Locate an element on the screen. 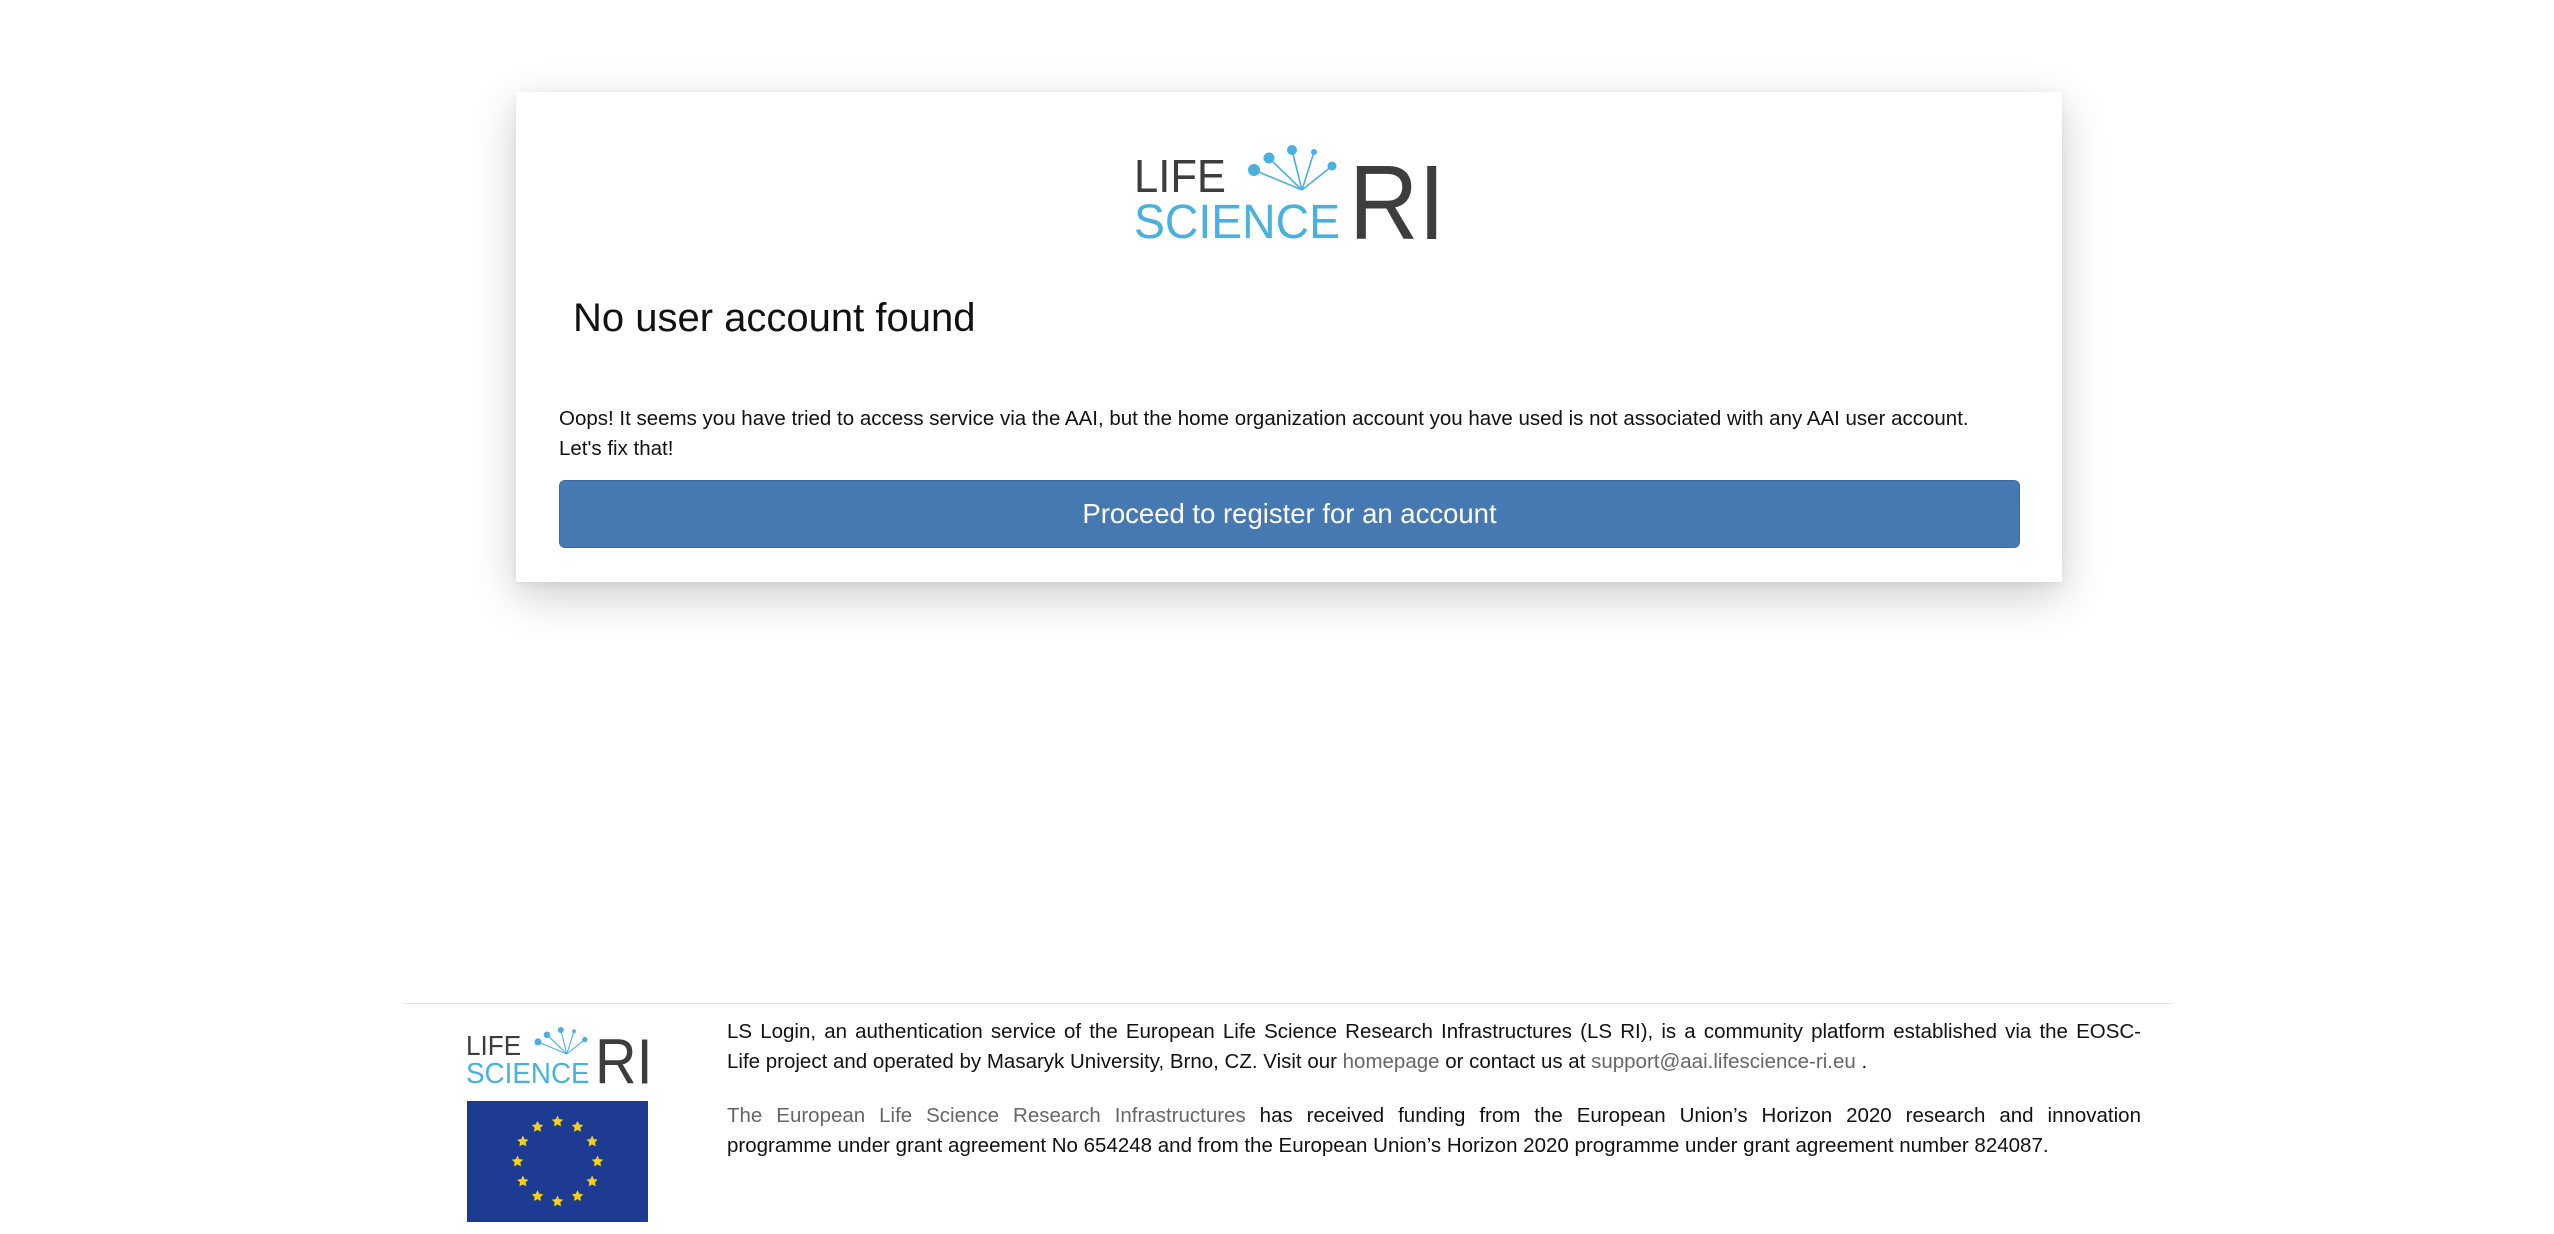 The height and width of the screenshot is (1234, 2554). homepage-link: homepage is located at coordinates (1391, 1061).